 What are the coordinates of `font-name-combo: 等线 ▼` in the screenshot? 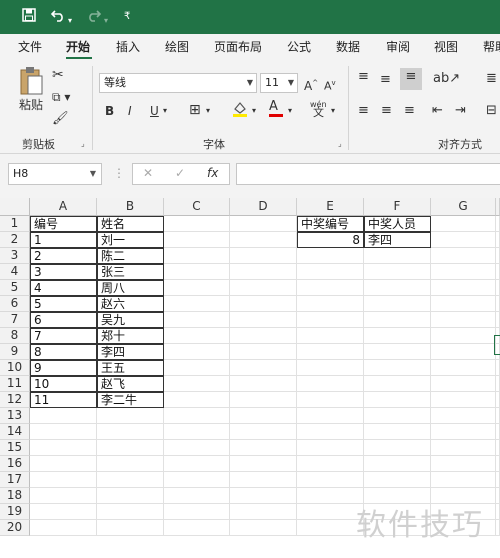 It's located at (178, 83).